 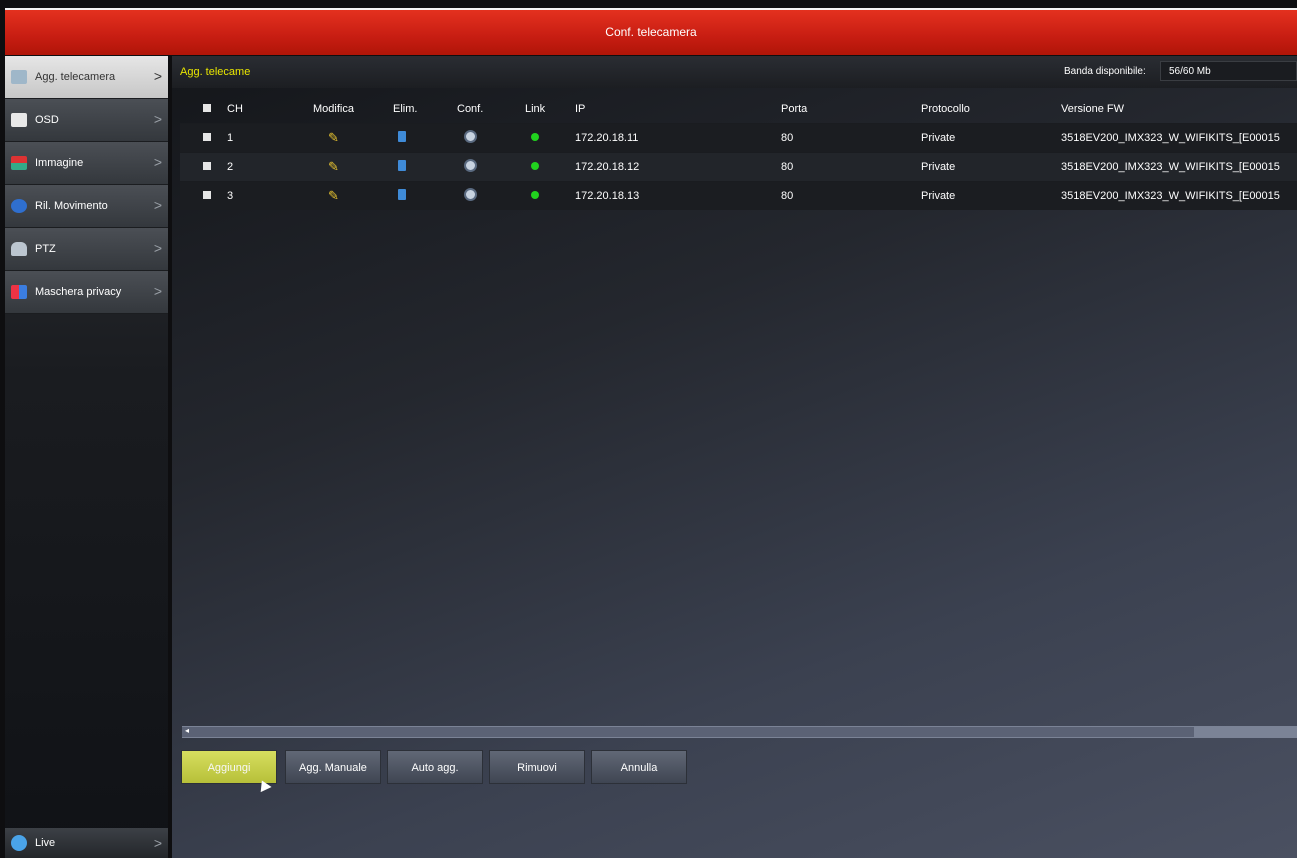 What do you see at coordinates (45, 249) in the screenshot?
I see `sidebar-item-label: PTZ` at bounding box center [45, 249].